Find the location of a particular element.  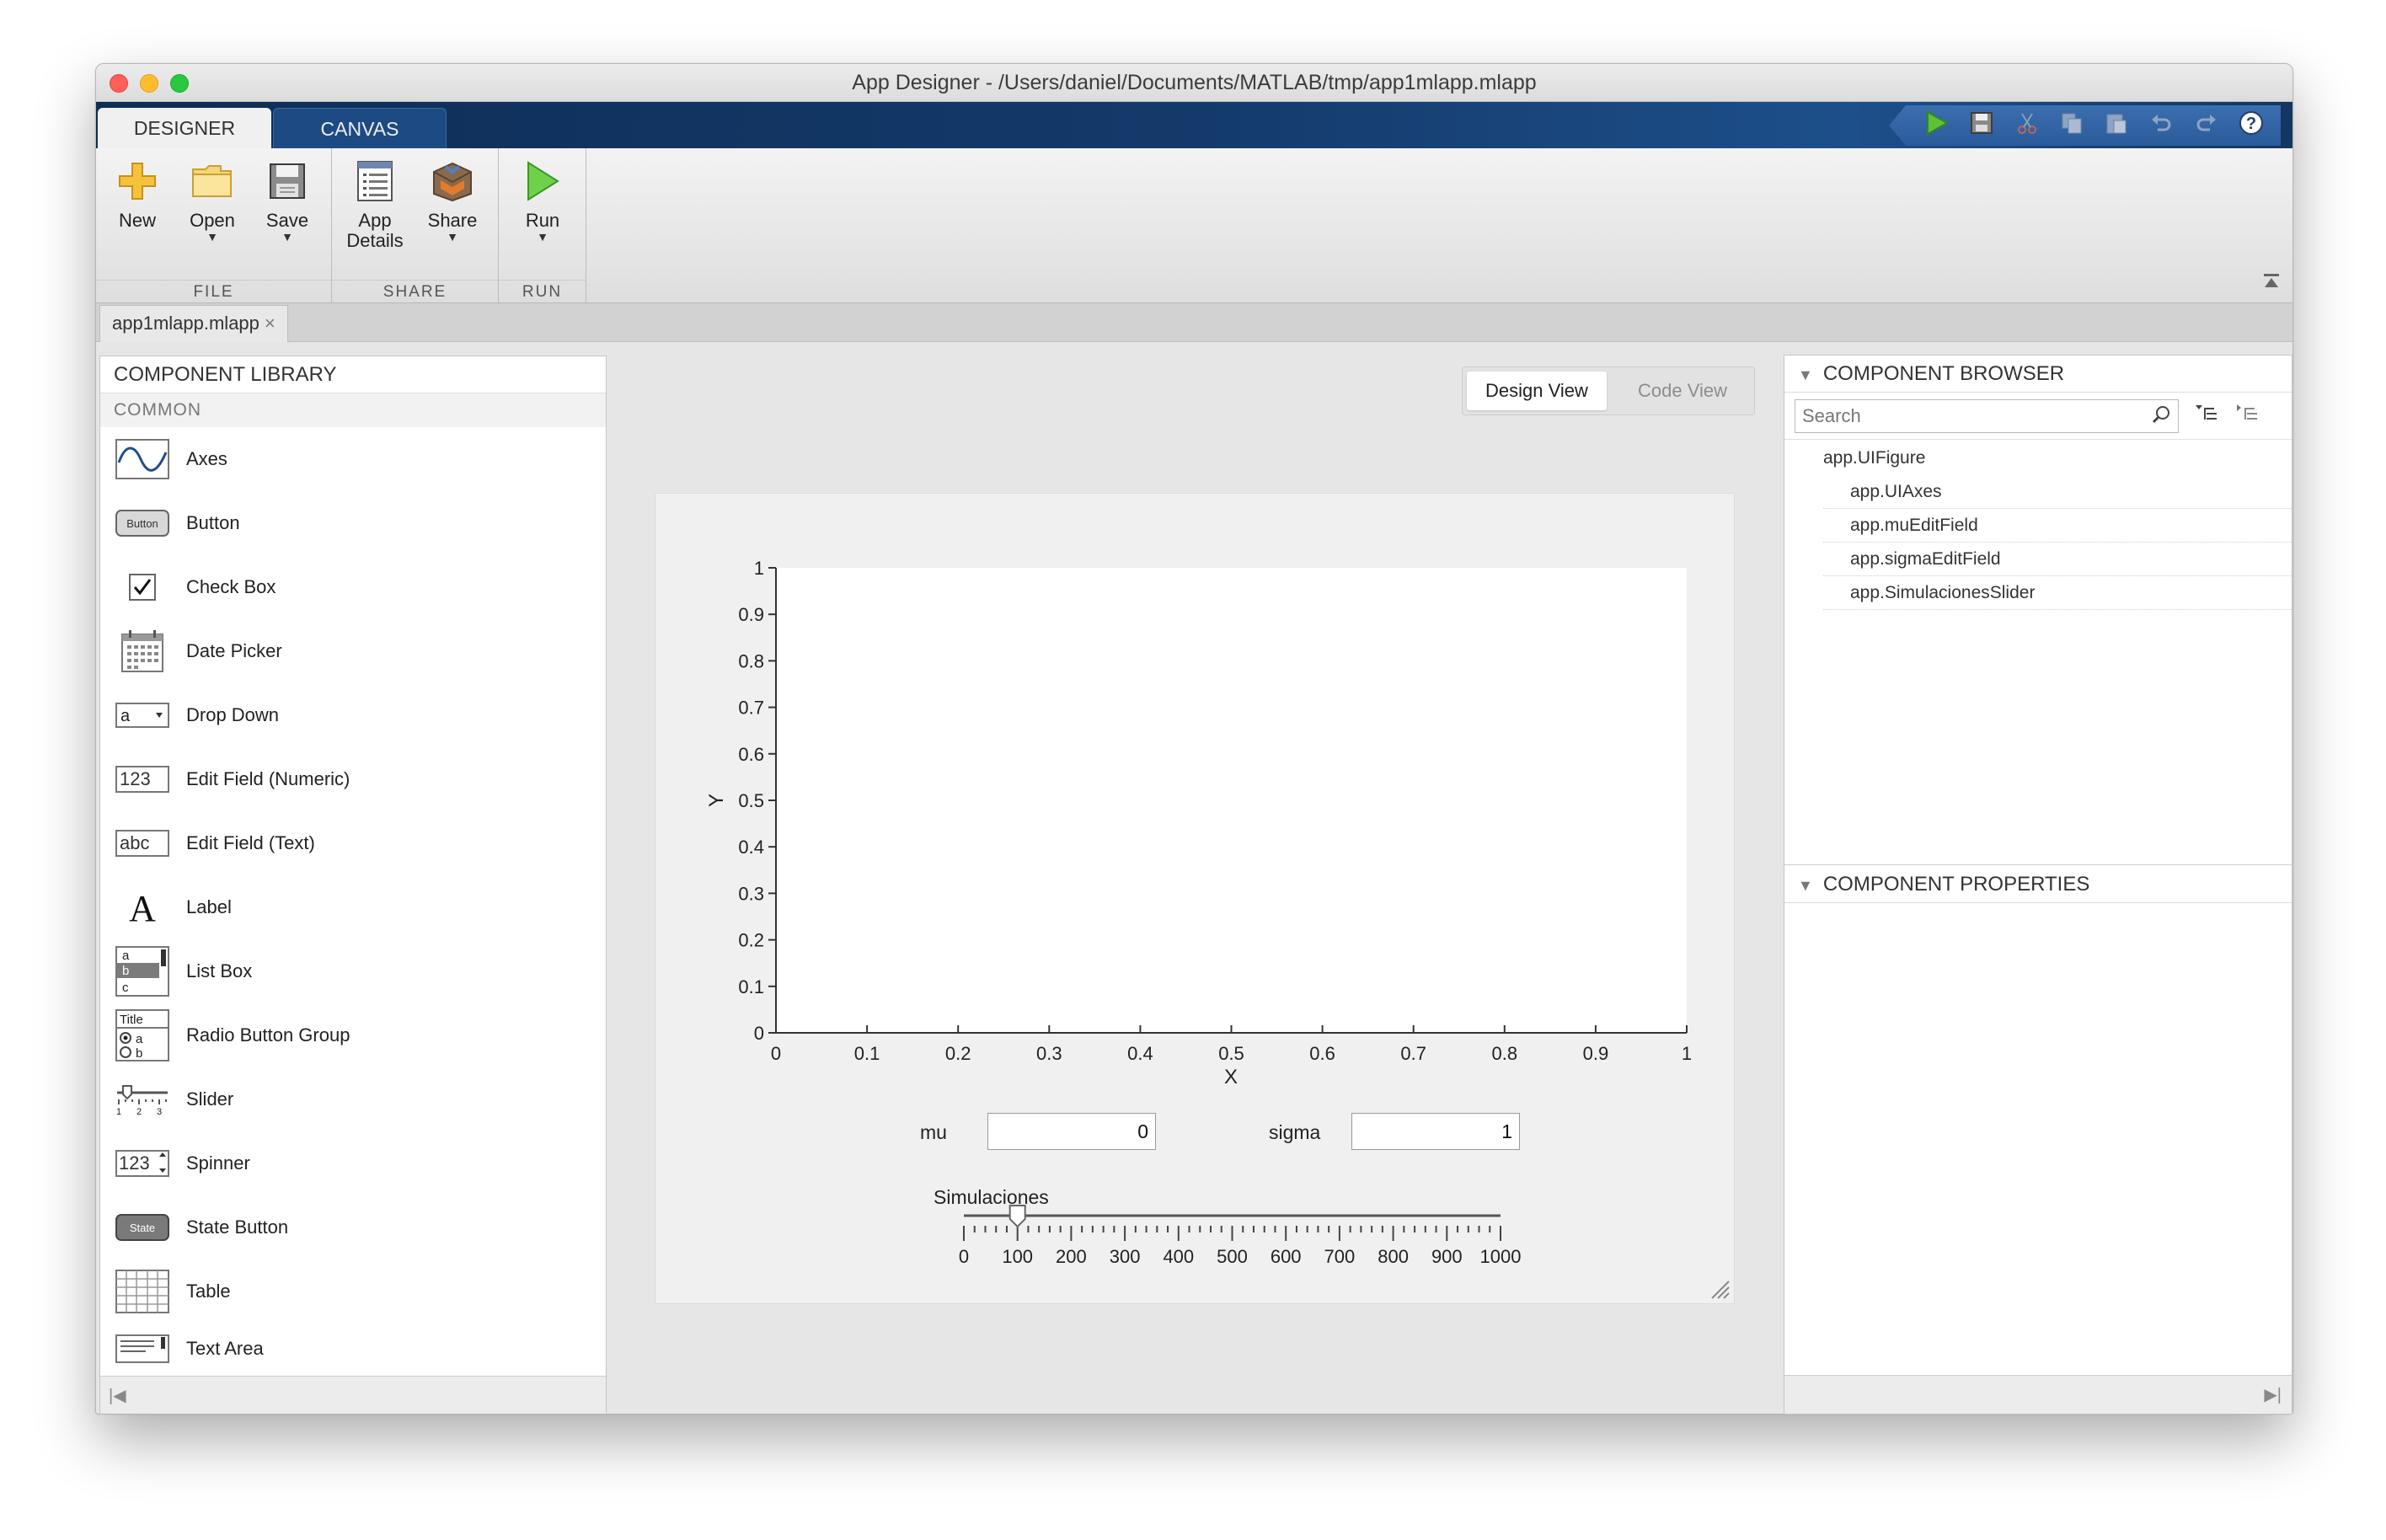

browser-search-input: Search is located at coordinates (1987, 416).